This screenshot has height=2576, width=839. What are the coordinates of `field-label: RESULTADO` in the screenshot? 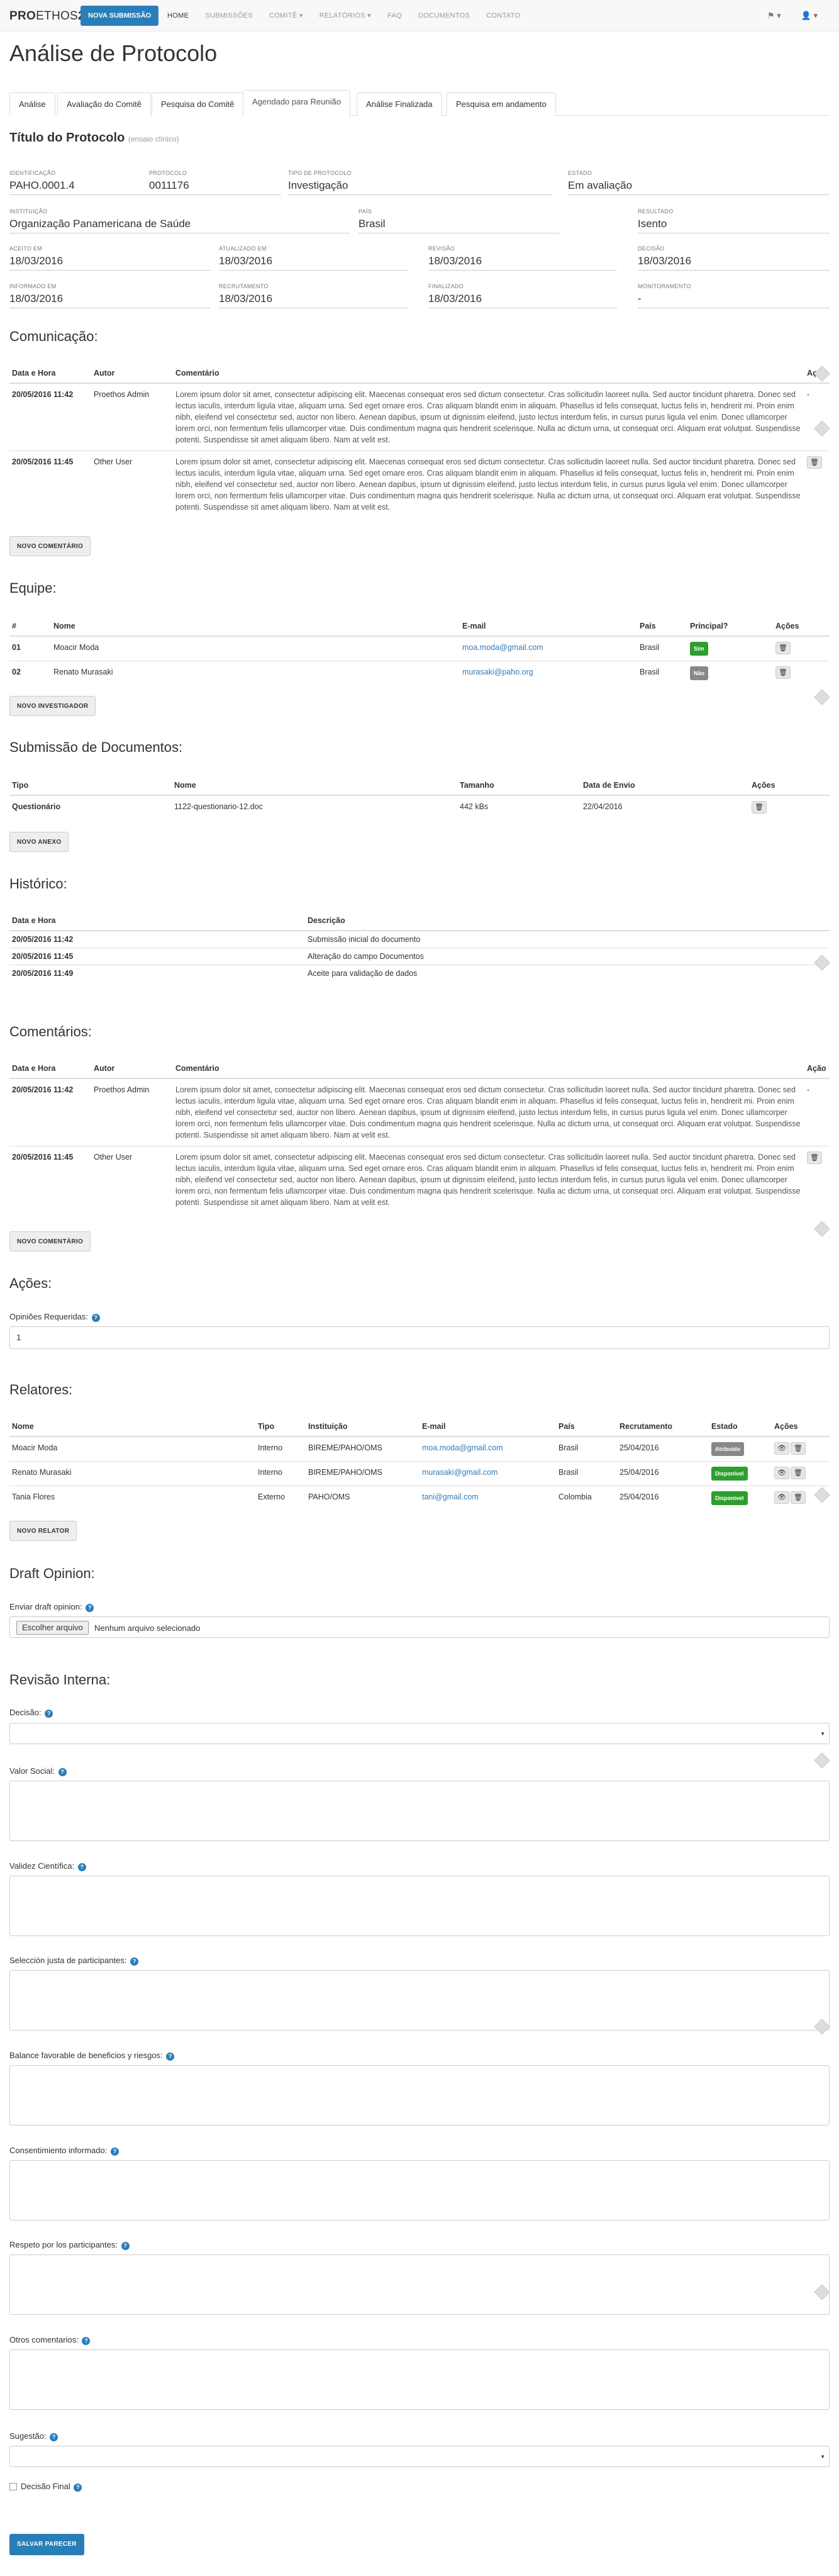 It's located at (656, 211).